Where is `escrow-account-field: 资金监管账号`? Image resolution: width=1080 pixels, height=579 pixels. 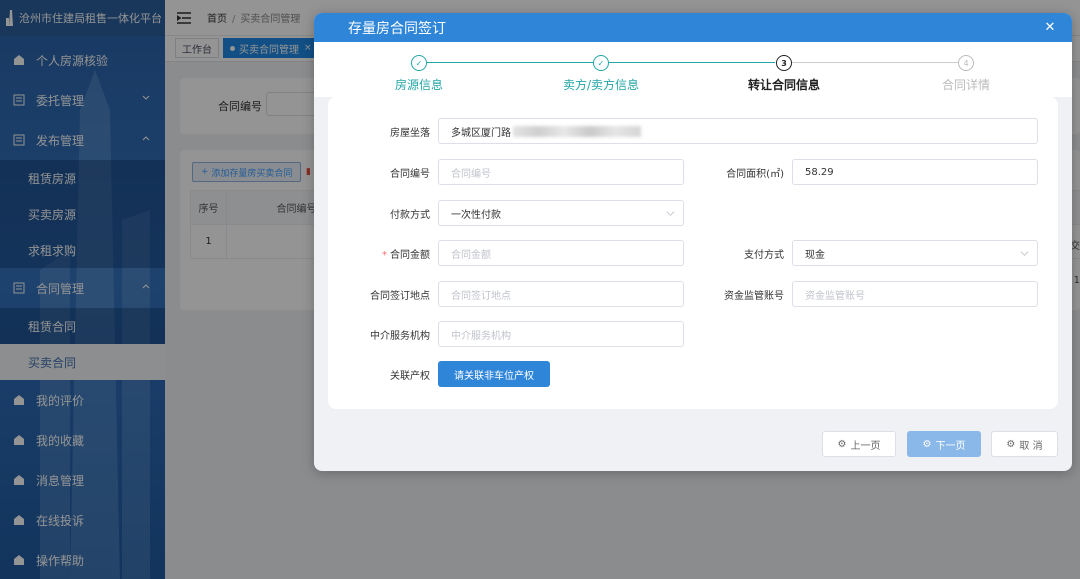
escrow-account-field: 资金监管账号 is located at coordinates (915, 294).